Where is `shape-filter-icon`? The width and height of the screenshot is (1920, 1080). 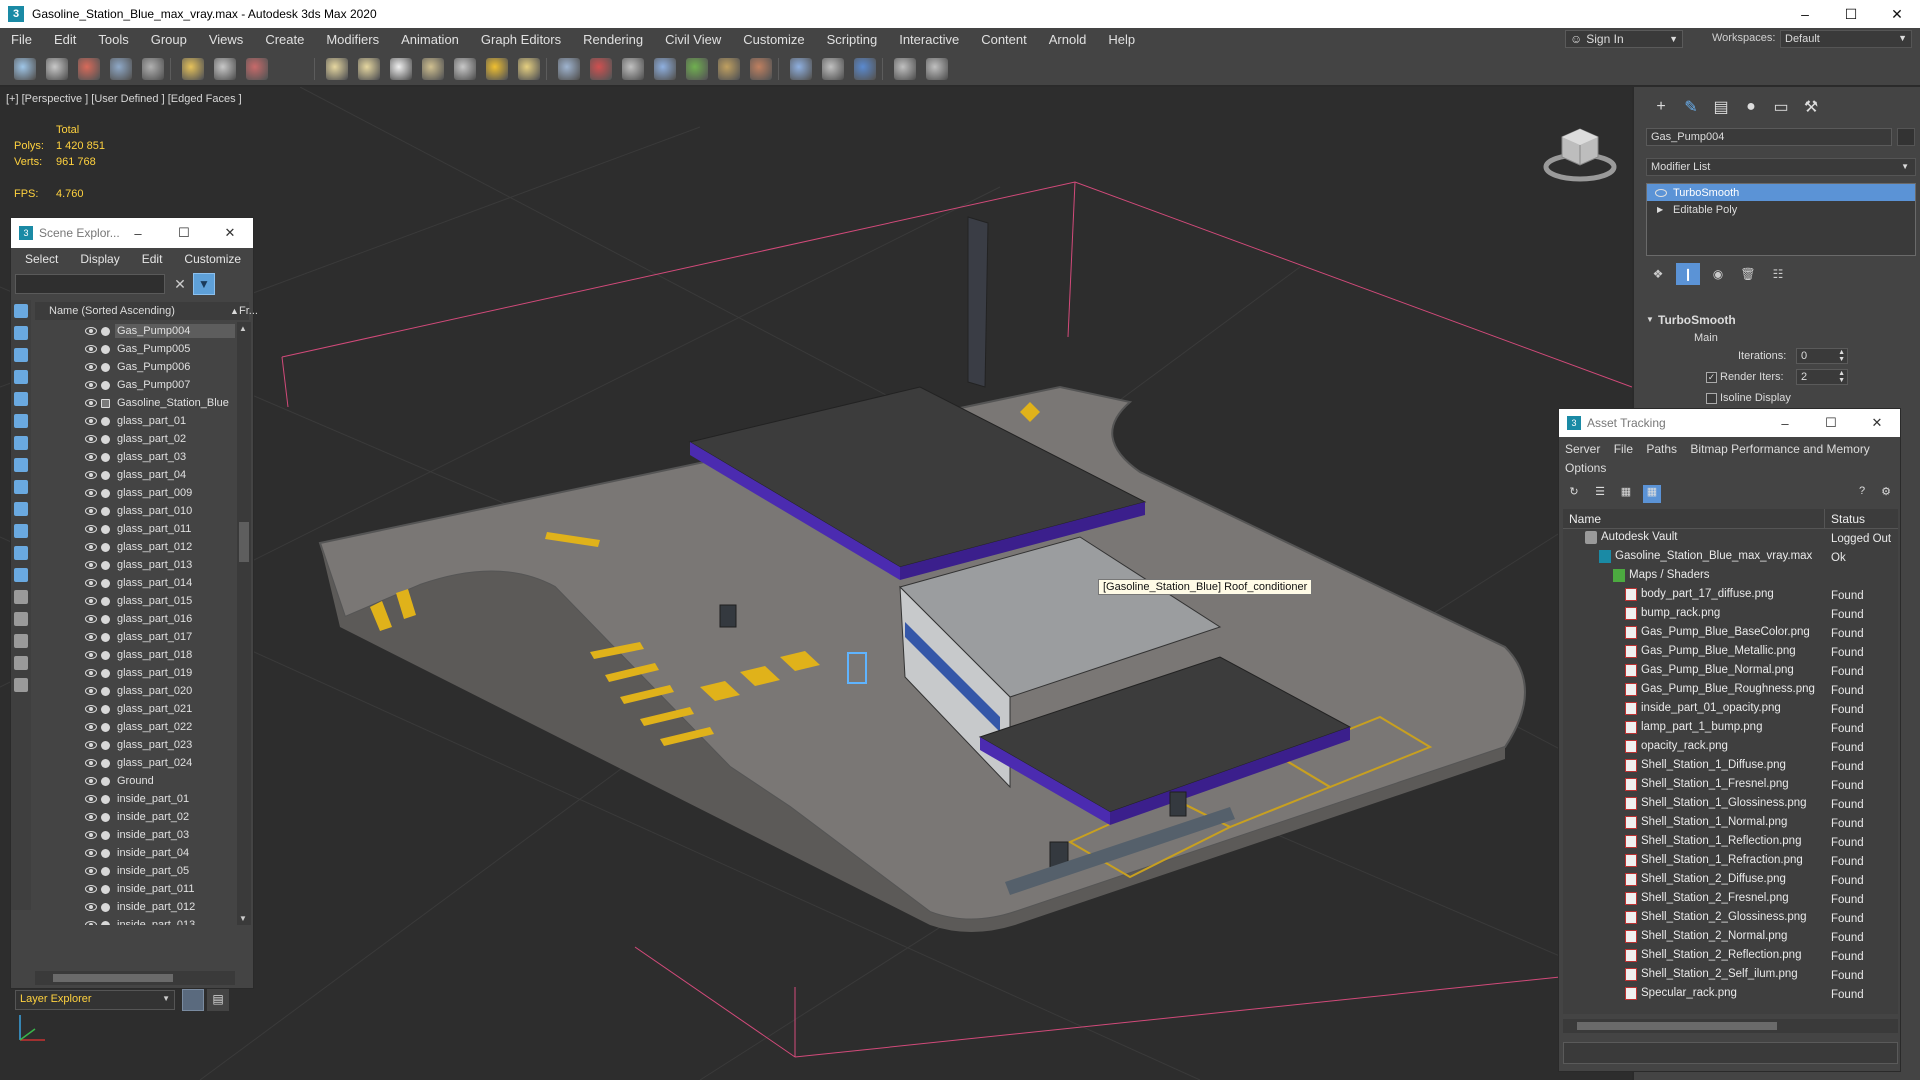
shape-filter-icon is located at coordinates (21, 333).